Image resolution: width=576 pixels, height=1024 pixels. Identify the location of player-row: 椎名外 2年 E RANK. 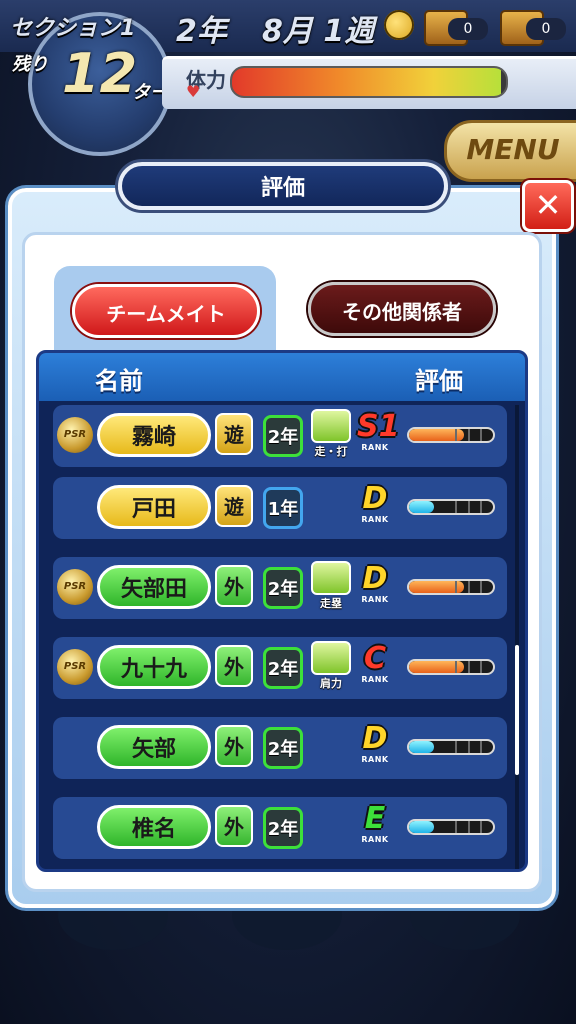
(280, 828).